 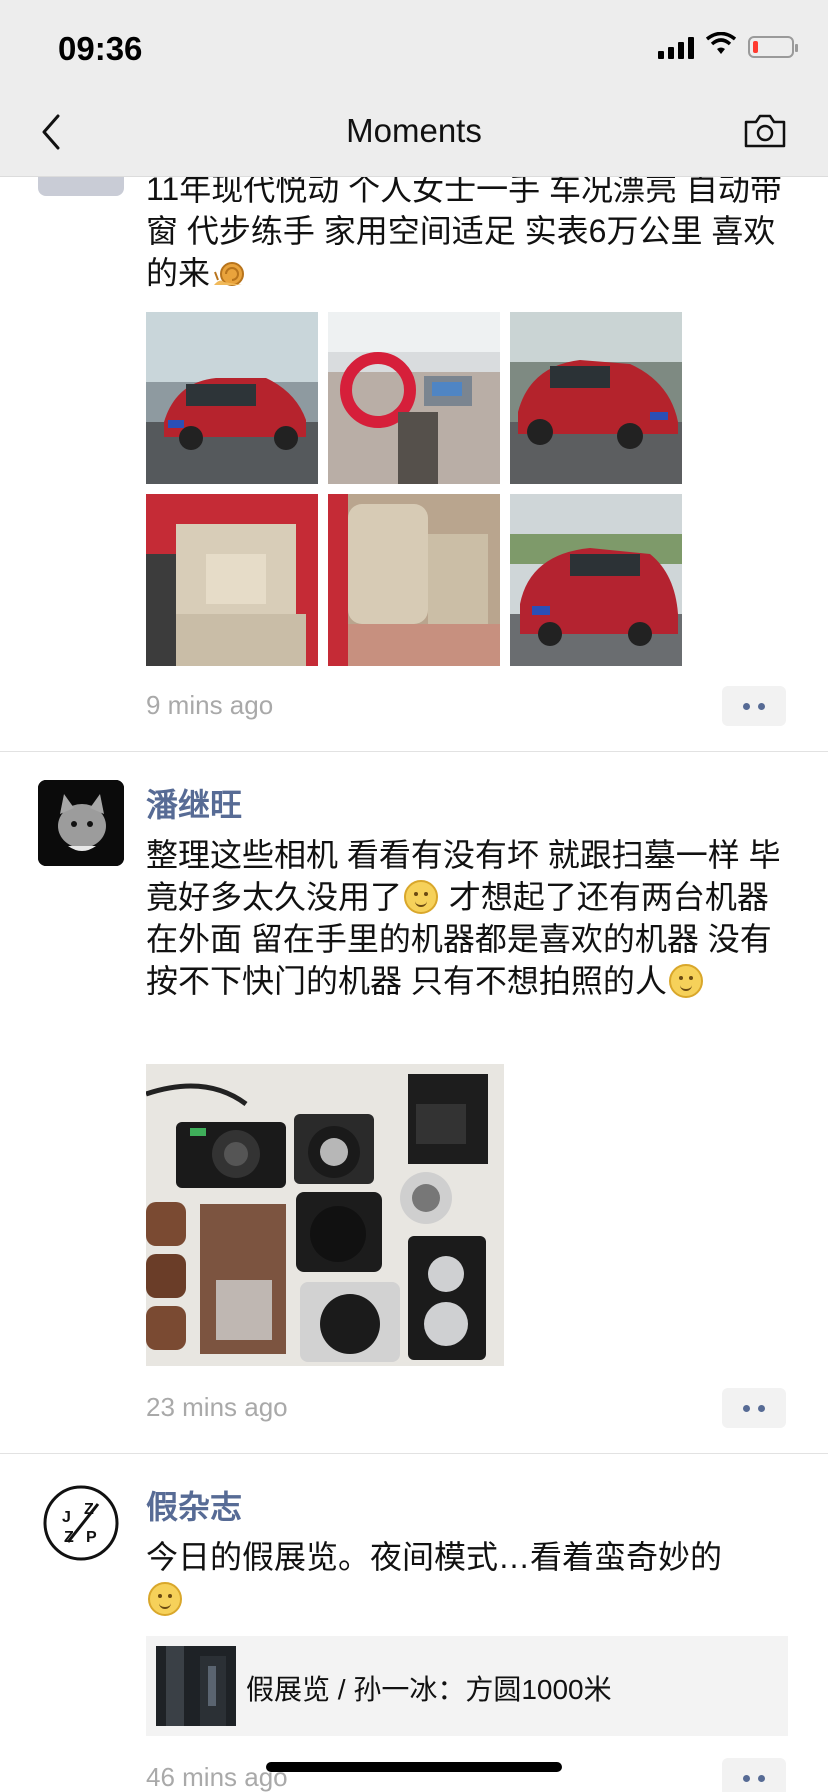 I want to click on post-timestamp: 9 mins ago, so click(x=210, y=705).